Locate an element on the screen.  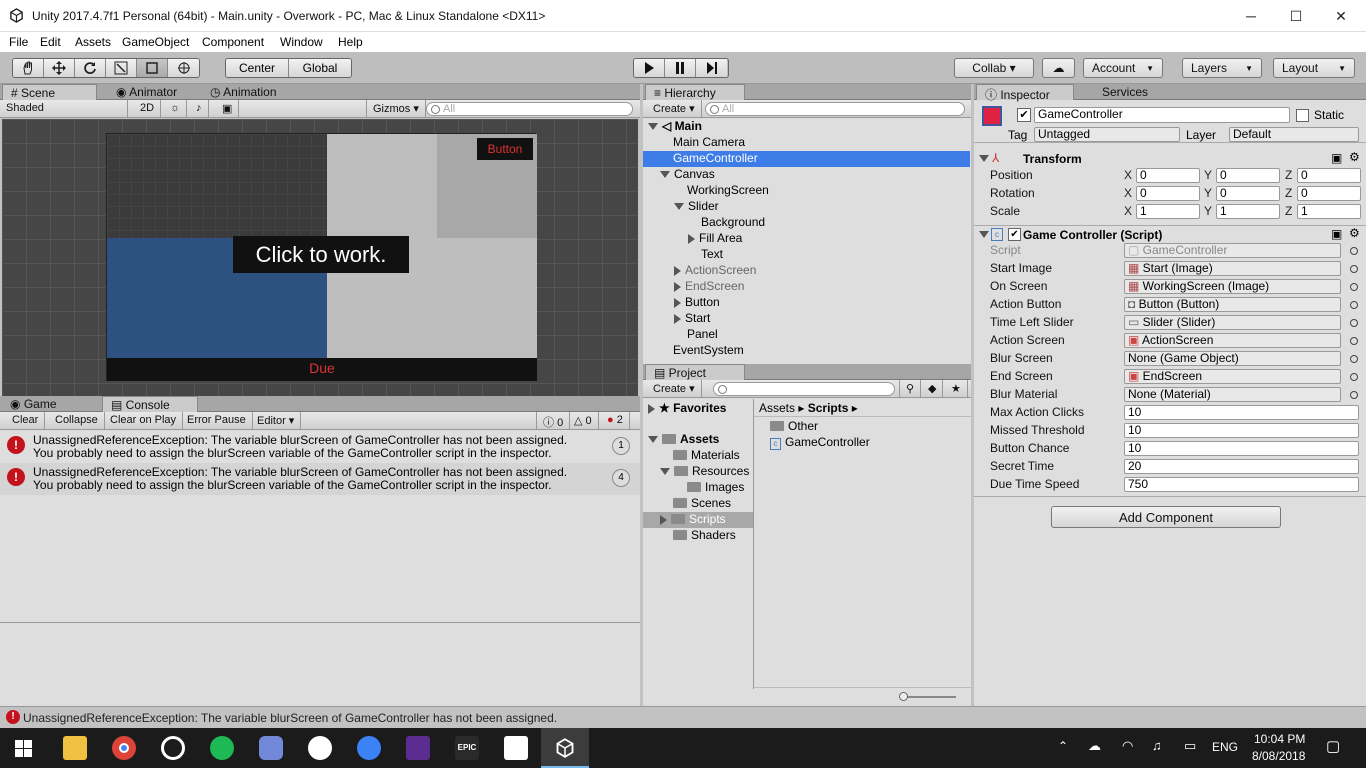
tab-game: ◉ Game is located at coordinates (33, 404).